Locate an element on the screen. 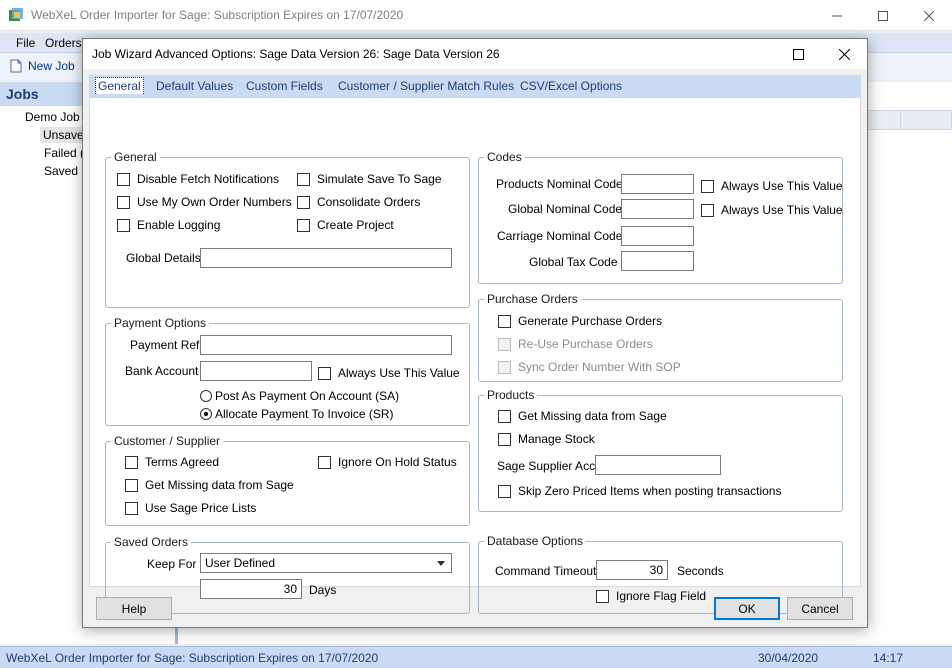 This screenshot has width=952, height=668. tab-csv-excel-options: CSV/Excel Options is located at coordinates (571, 86).